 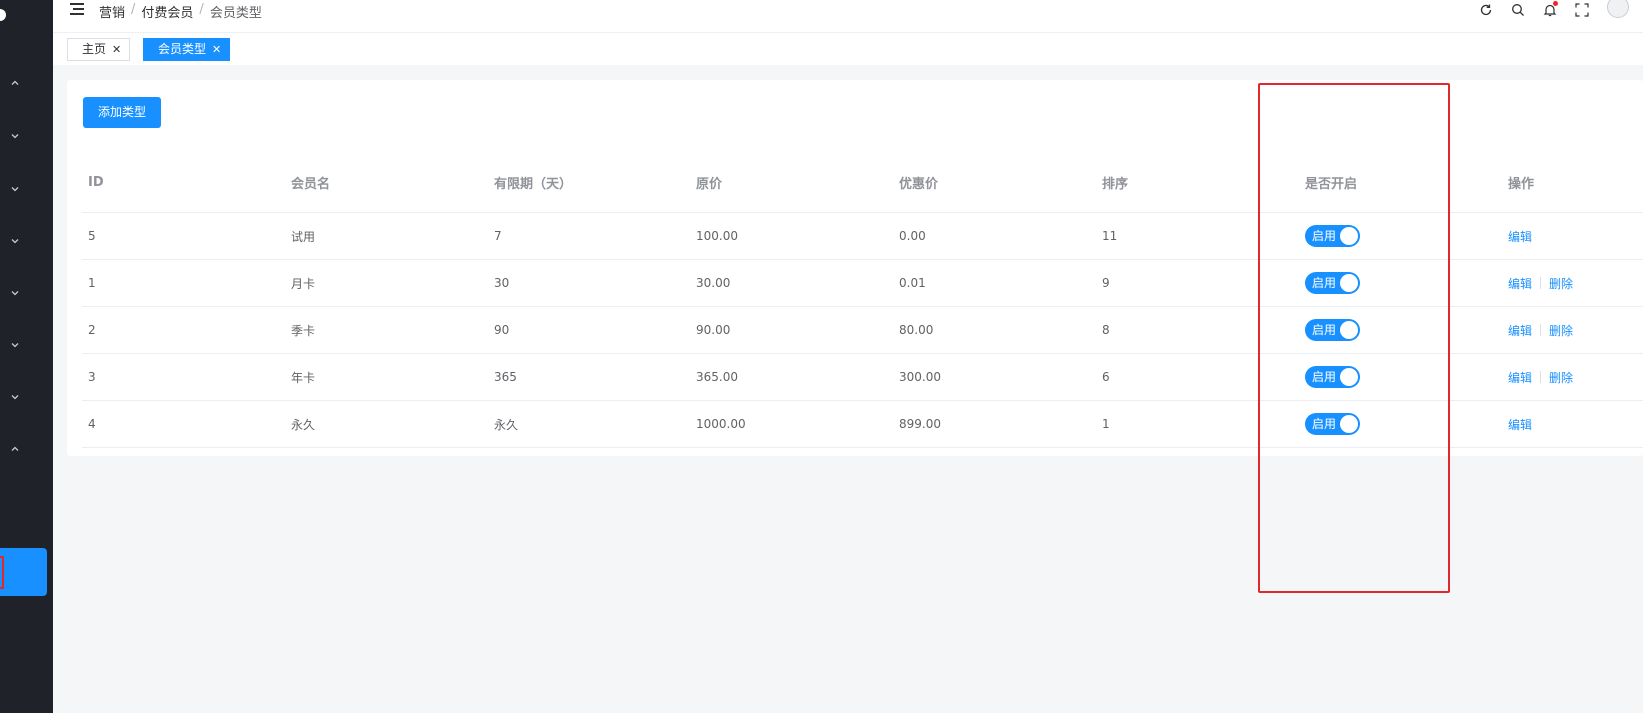 I want to click on avatar, so click(x=1618, y=9).